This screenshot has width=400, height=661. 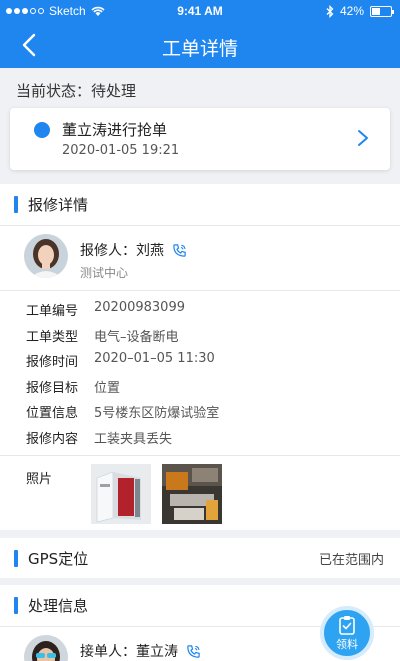 What do you see at coordinates (122, 251) in the screenshot?
I see `reporter-name: 报修人：刘燕` at bounding box center [122, 251].